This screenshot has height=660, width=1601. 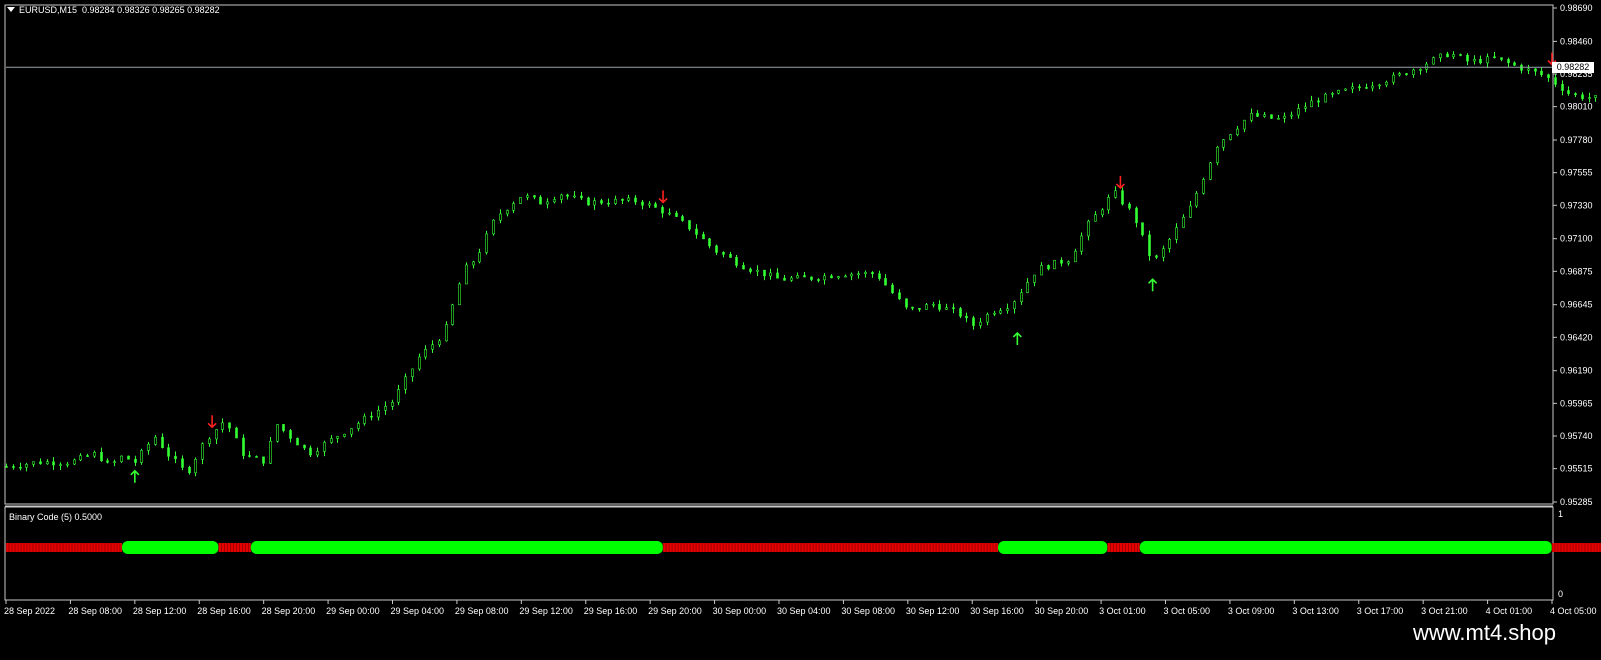 What do you see at coordinates (1560, 594) in the screenshot?
I see `indicator-scale-bottom: 0` at bounding box center [1560, 594].